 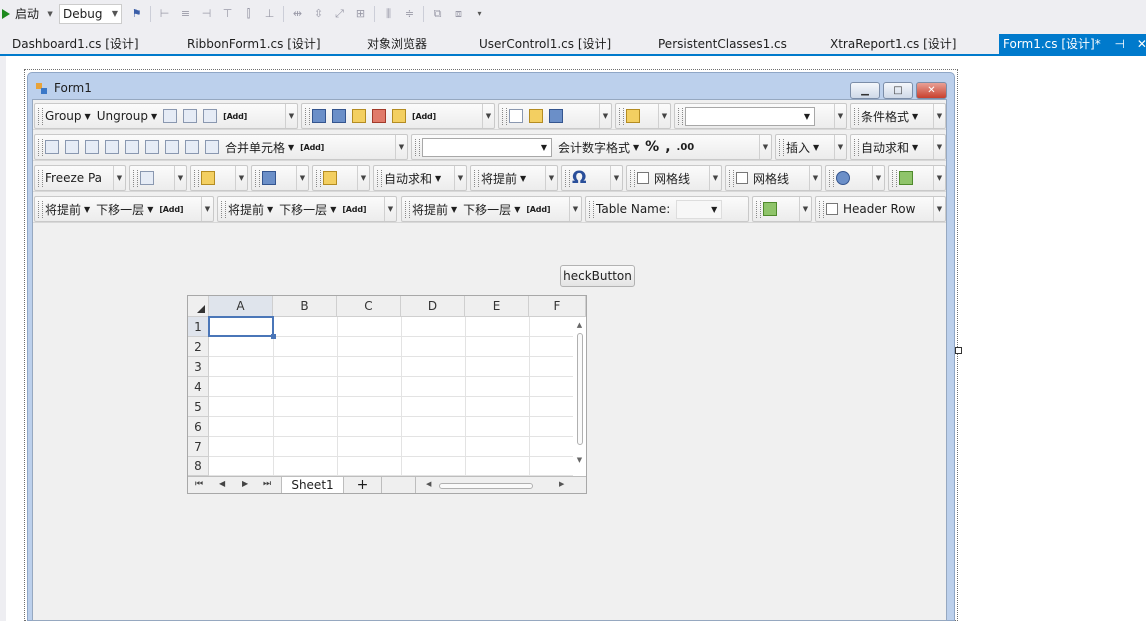 I want to click on start-debugging-icon, so click(x=6, y=13).